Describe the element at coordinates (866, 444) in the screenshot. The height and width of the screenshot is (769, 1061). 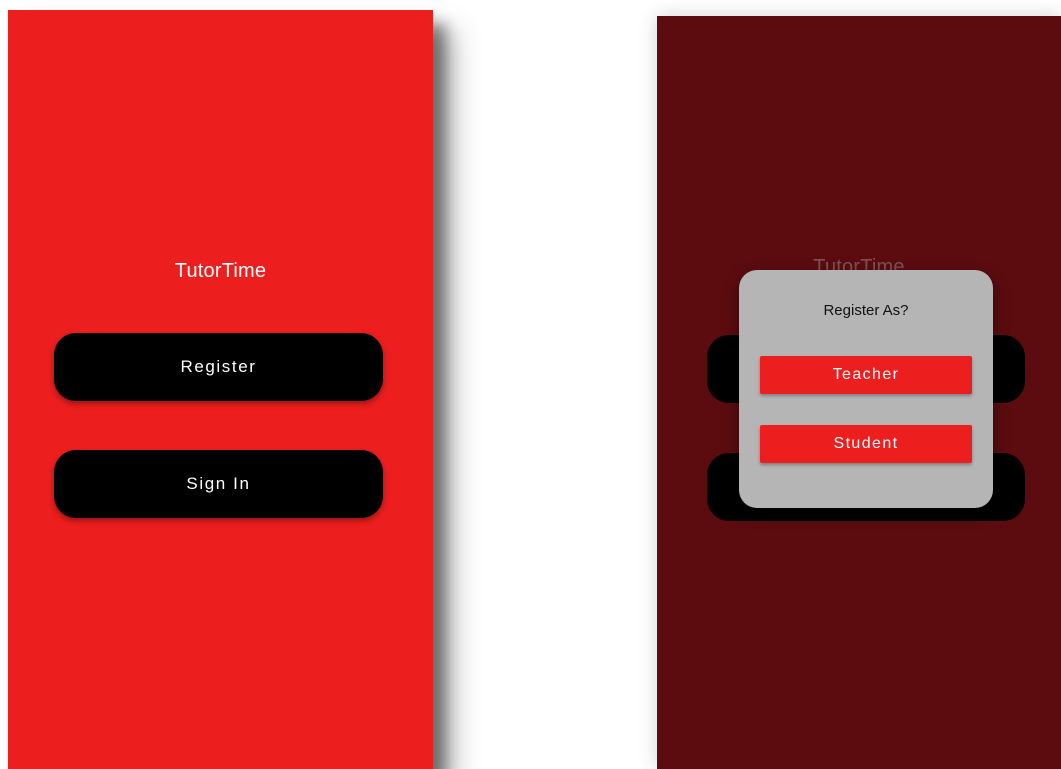
I see `student-button: Student` at that location.